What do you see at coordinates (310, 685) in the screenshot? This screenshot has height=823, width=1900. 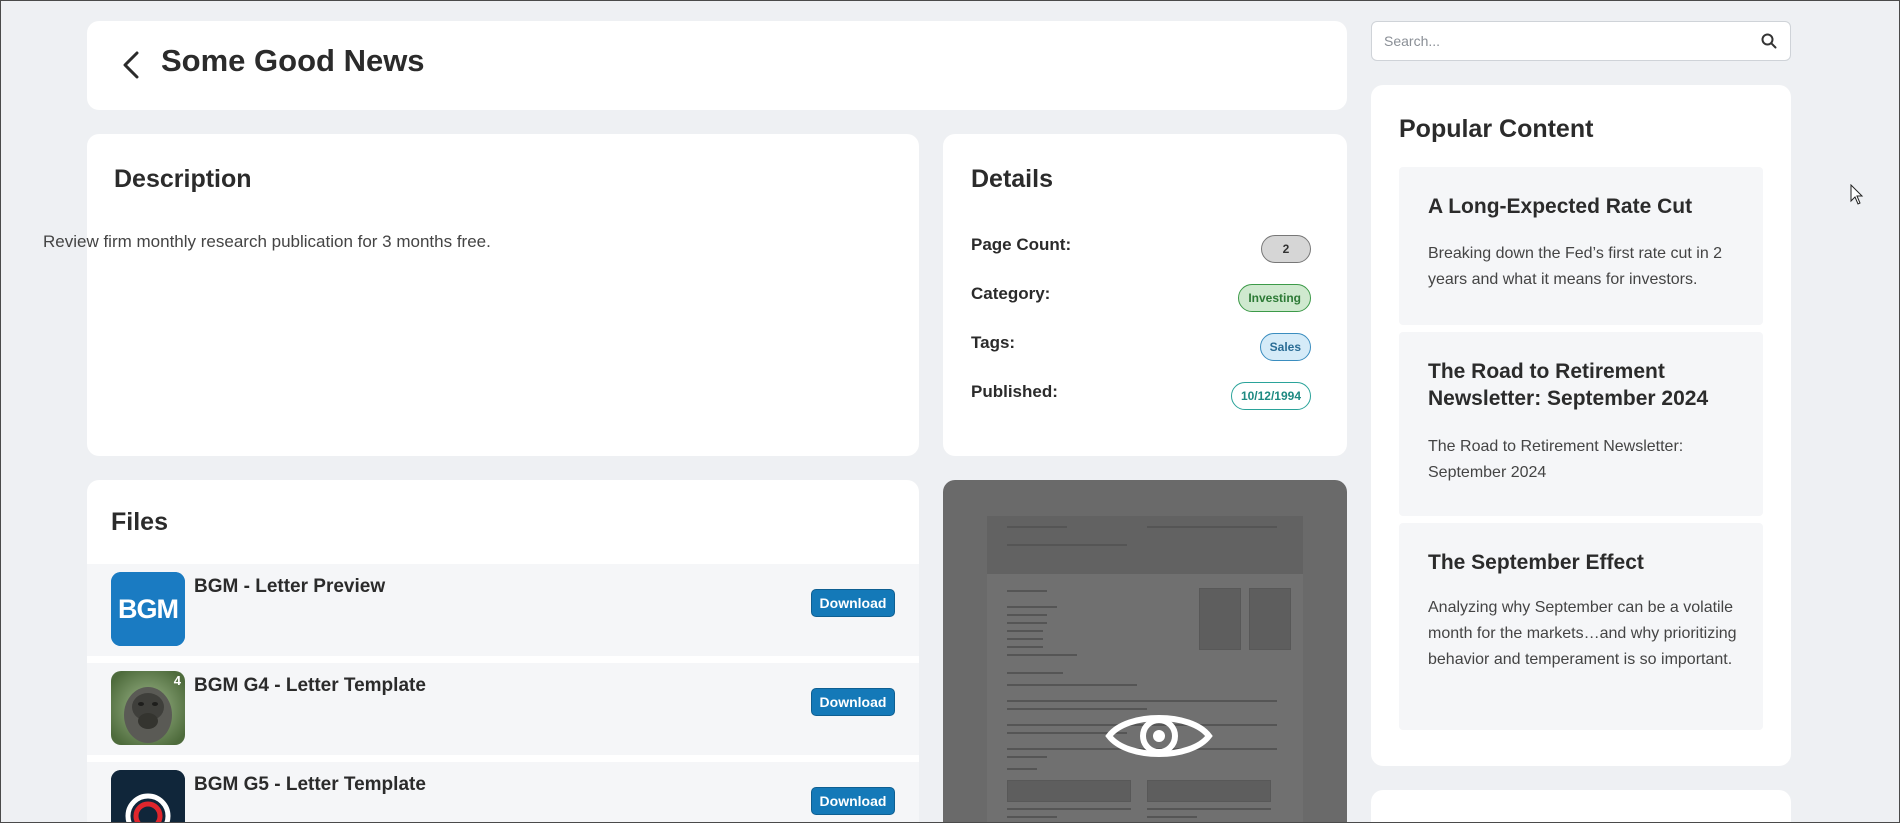 I see `file-title: BGM G4 - Letter Template` at bounding box center [310, 685].